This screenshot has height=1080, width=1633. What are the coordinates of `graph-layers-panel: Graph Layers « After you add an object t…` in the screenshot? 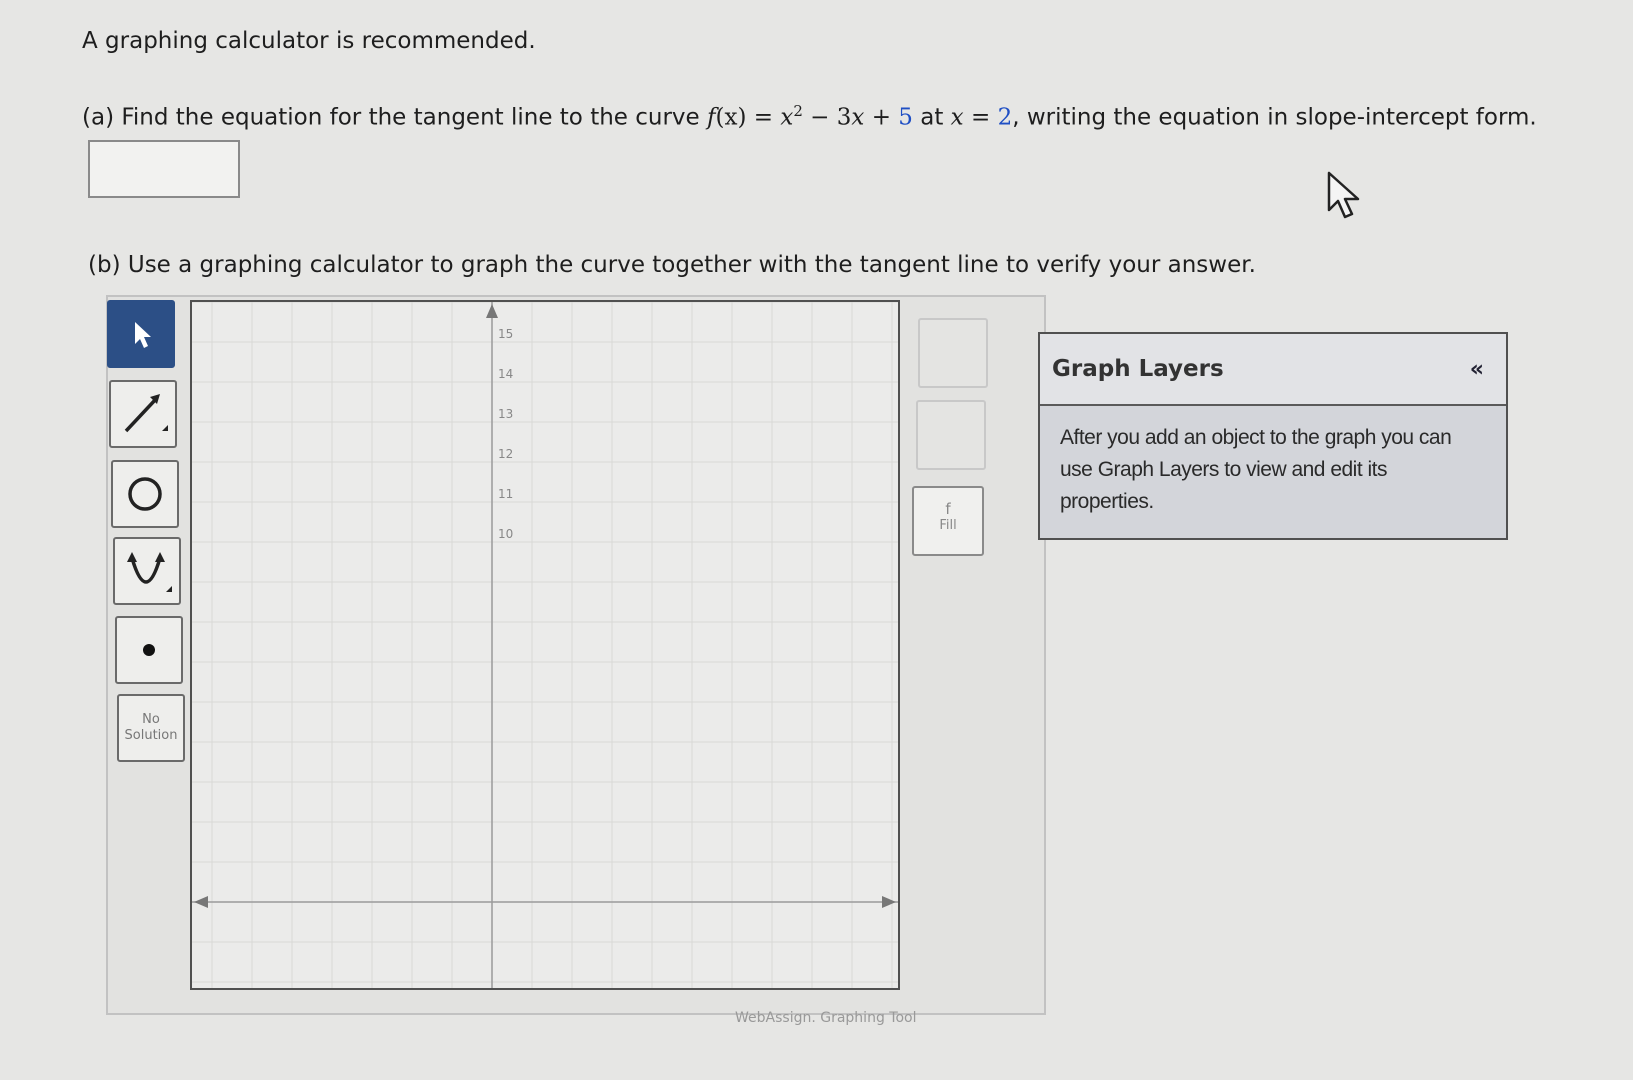 It's located at (1273, 436).